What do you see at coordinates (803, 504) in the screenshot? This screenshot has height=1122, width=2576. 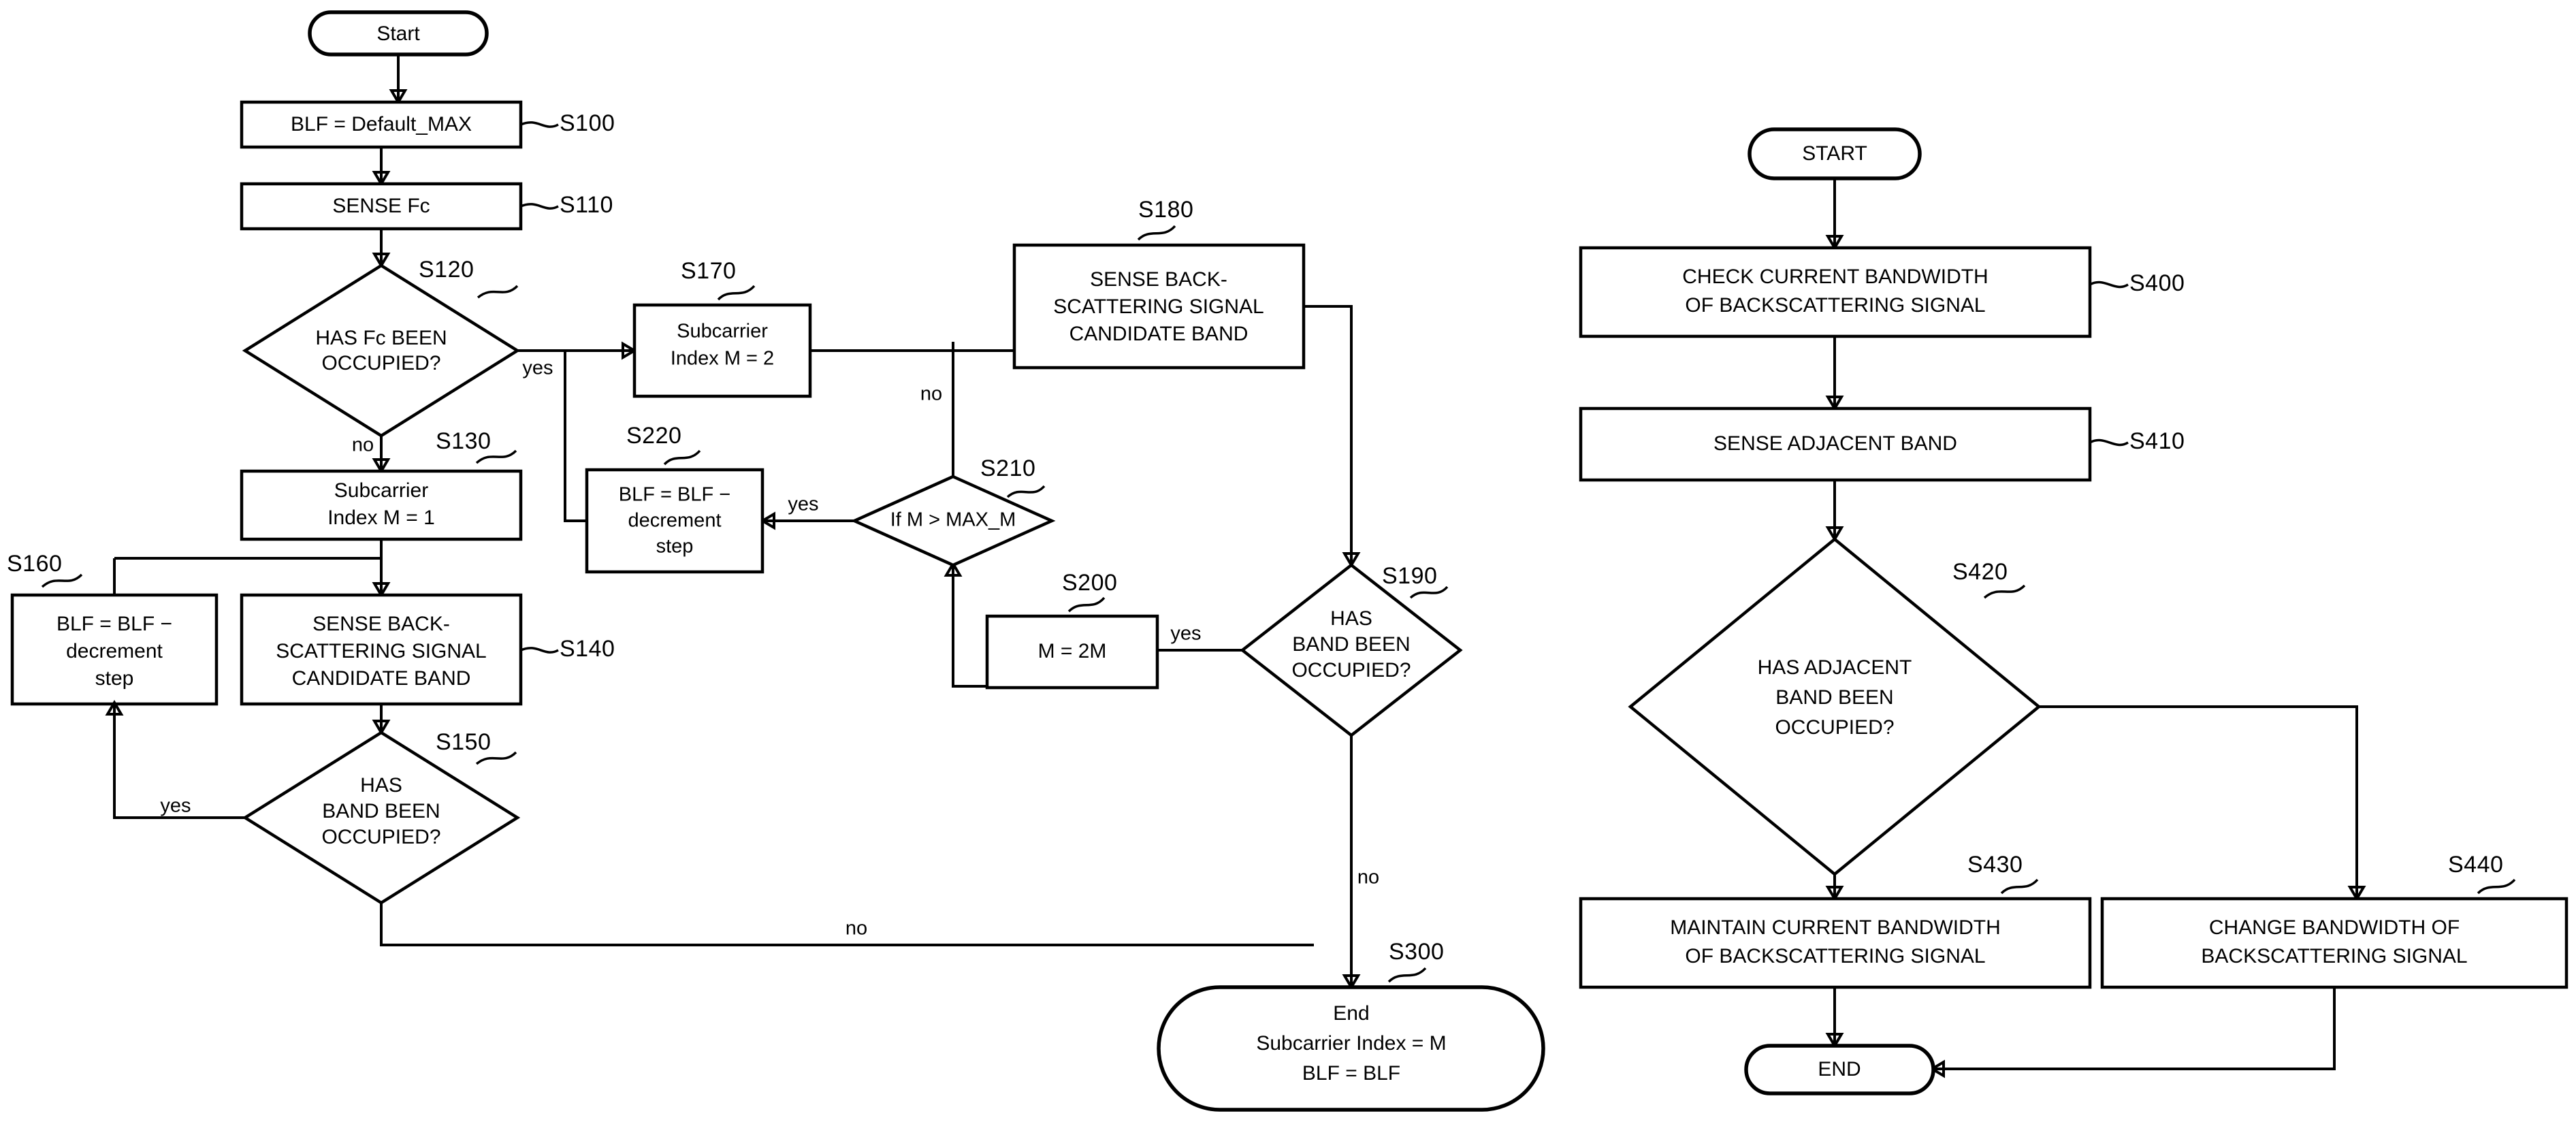 I see `s210-yes-label: yes` at bounding box center [803, 504].